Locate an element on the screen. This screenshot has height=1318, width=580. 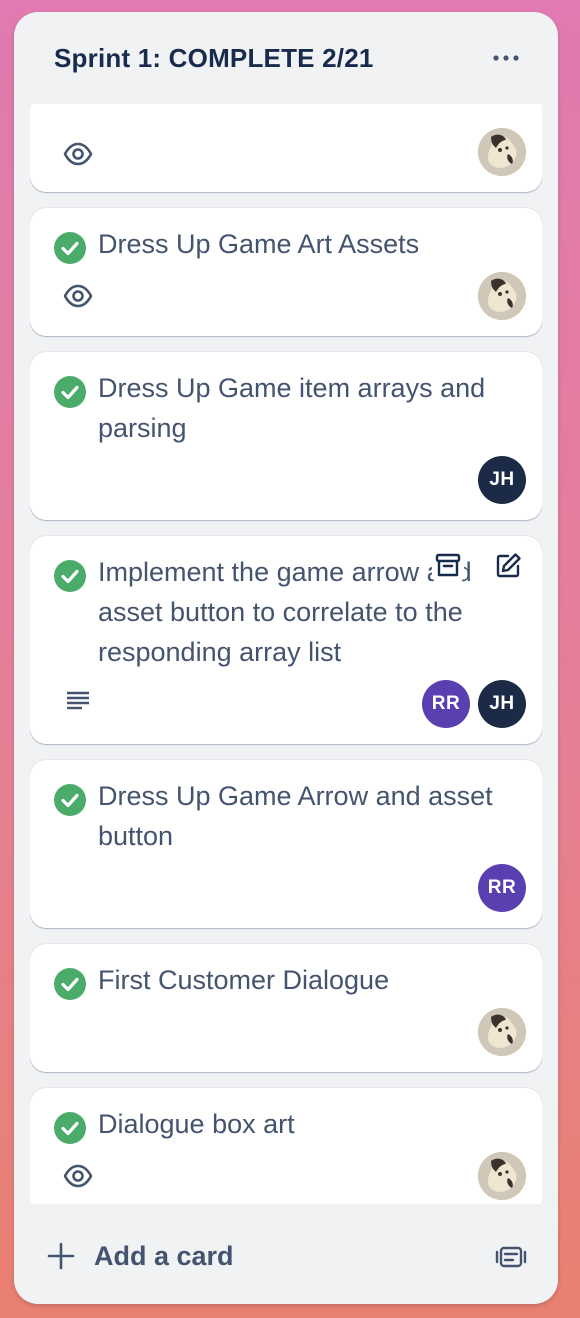
card: Dress Up Game item arrays and parsing JH is located at coordinates (286, 436).